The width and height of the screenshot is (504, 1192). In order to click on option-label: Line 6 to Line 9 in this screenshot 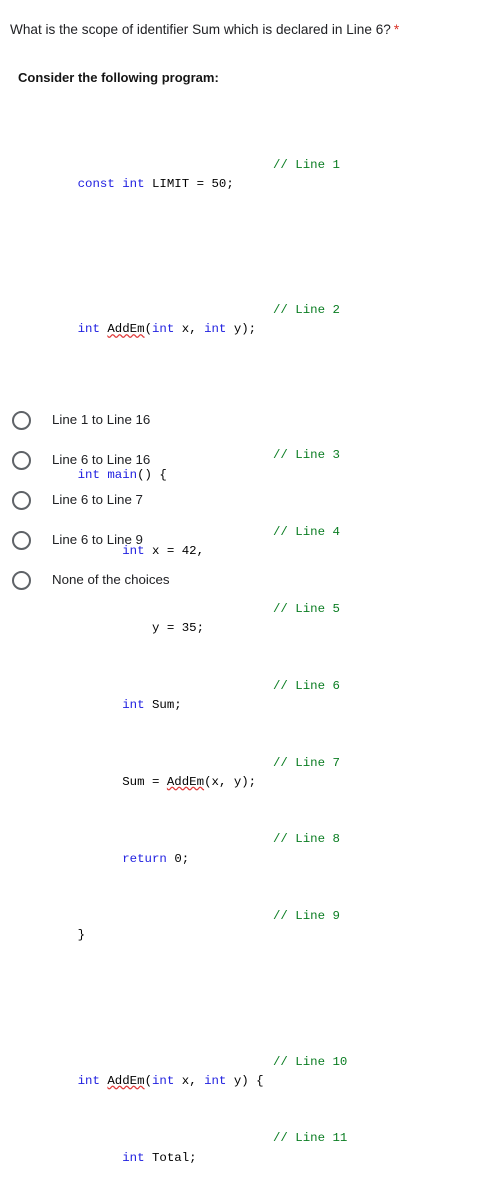, I will do `click(97, 539)`.